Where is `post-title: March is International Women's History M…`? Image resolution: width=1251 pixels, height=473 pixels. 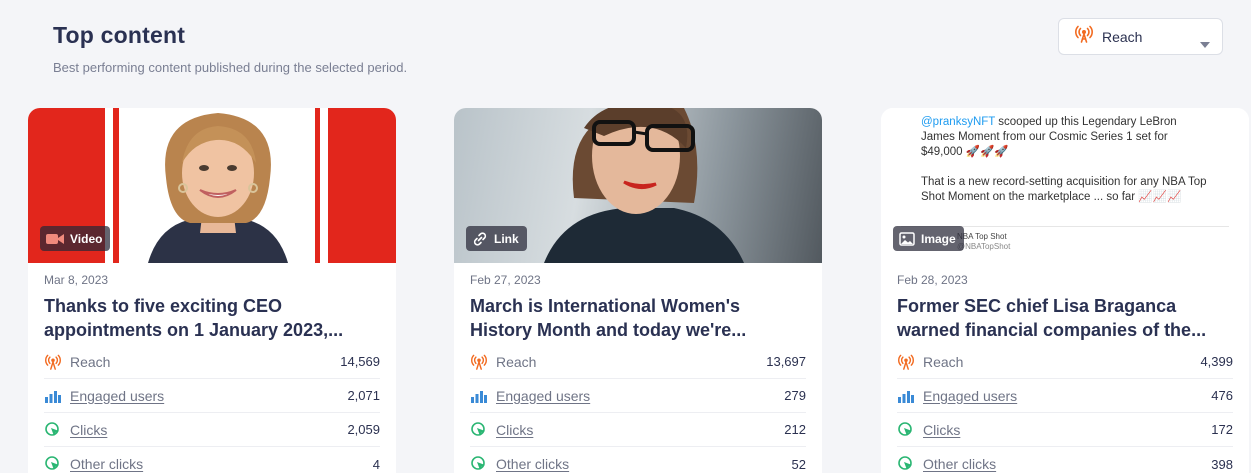 post-title: March is International Women's History M… is located at coordinates (638, 318).